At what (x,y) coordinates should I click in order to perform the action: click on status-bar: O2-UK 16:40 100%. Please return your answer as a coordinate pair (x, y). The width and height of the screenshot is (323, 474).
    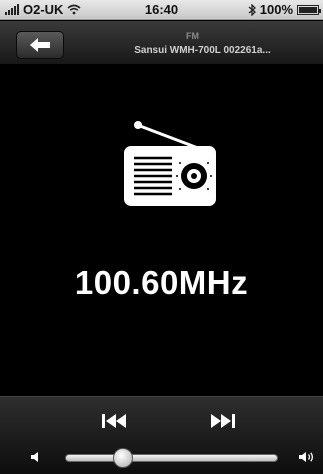
    Looking at the image, I should click on (161, 10).